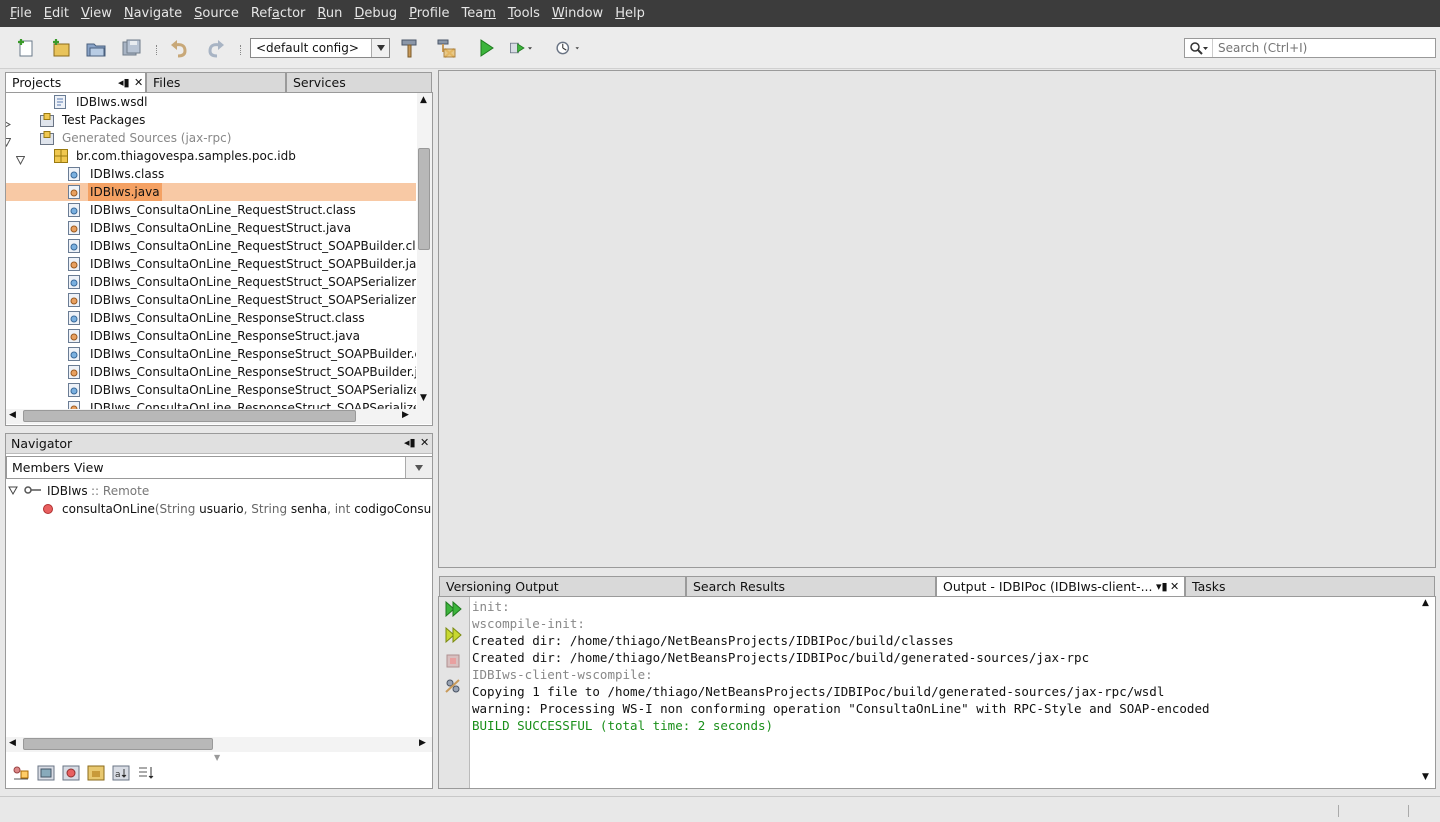 The image size is (1440, 822). What do you see at coordinates (21, 774) in the screenshot?
I see `inherited-members-icon` at bounding box center [21, 774].